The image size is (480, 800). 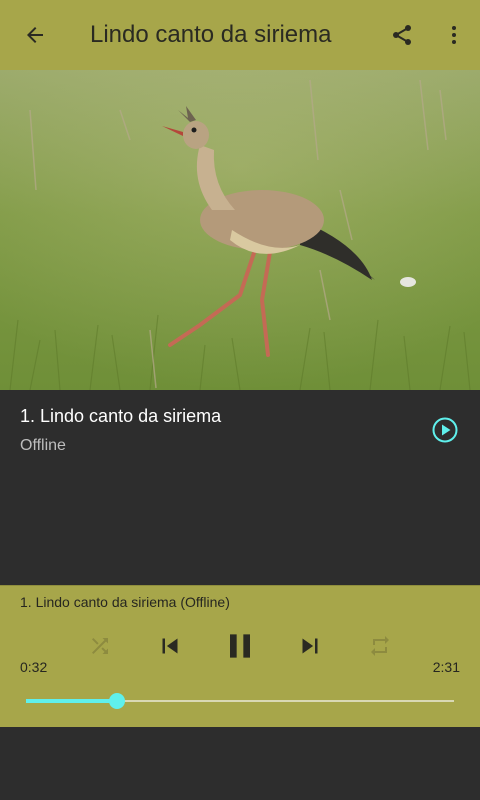 I want to click on next-button, so click(x=310, y=646).